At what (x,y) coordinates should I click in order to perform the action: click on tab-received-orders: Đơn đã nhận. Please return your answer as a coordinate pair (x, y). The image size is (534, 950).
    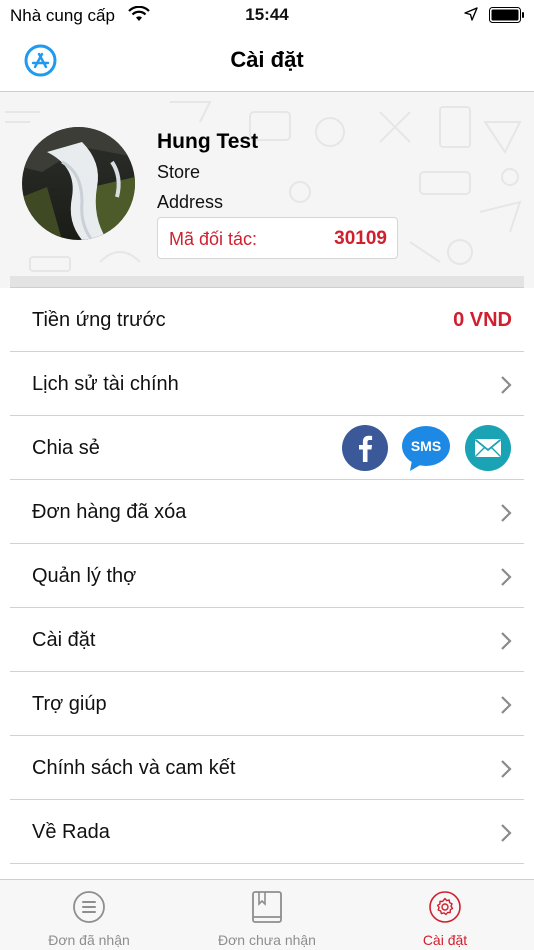
    Looking at the image, I should click on (89, 915).